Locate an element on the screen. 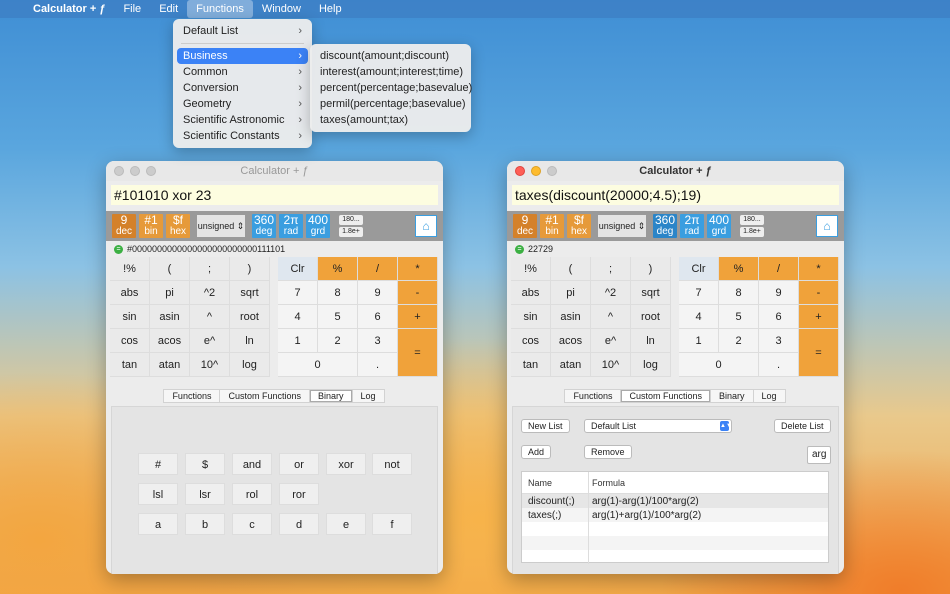  binary-key: d is located at coordinates (299, 524).